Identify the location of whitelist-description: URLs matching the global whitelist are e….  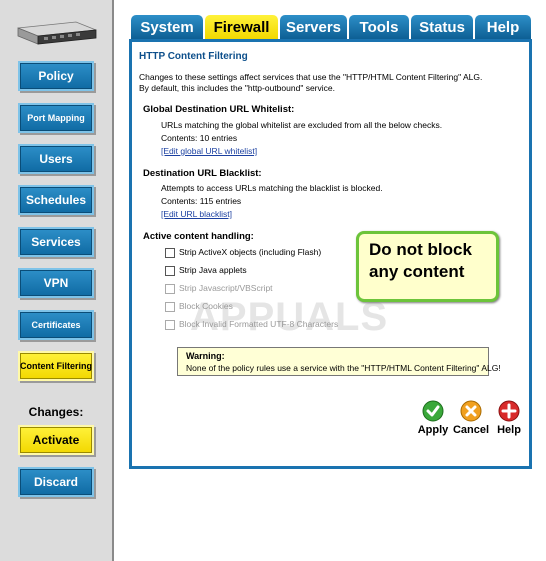
(302, 125).